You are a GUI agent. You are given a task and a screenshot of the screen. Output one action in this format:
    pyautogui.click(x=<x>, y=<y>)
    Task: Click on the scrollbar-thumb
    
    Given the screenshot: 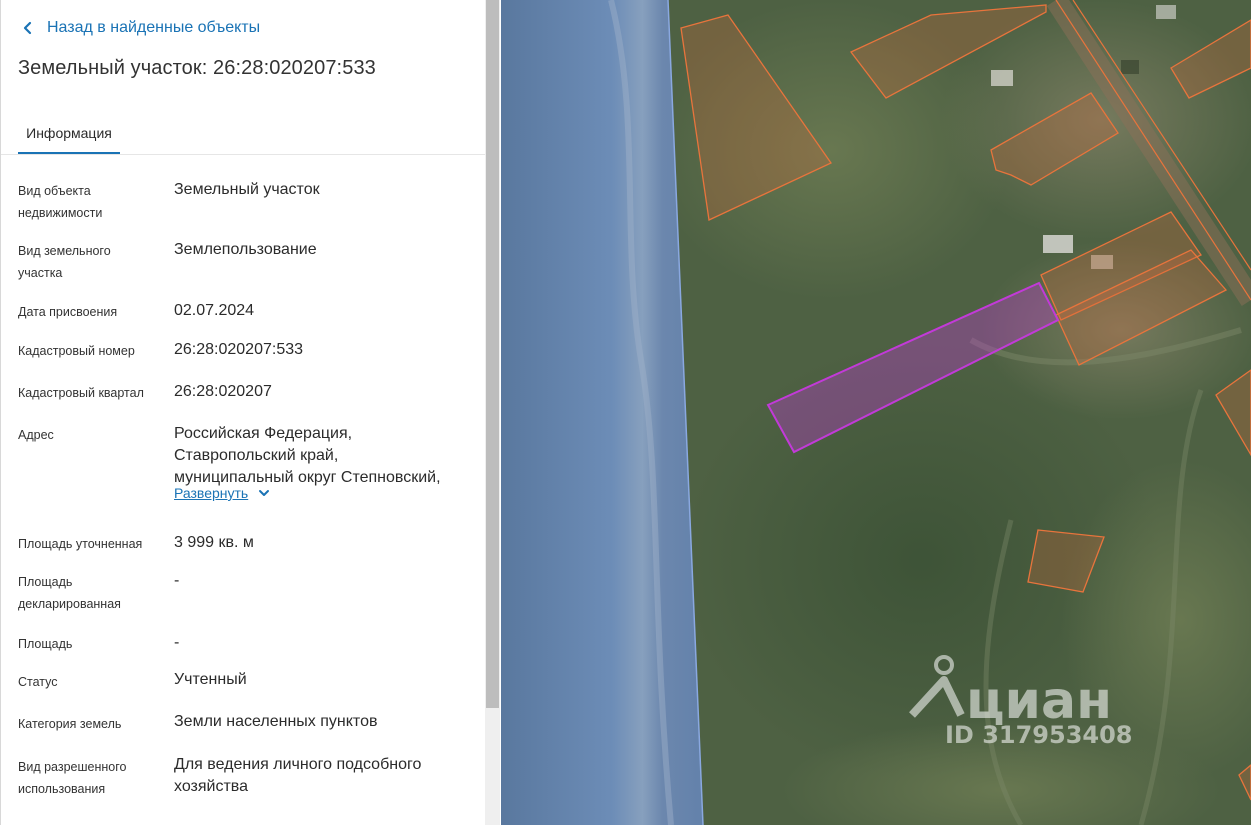 What is the action you would take?
    pyautogui.click(x=492, y=354)
    